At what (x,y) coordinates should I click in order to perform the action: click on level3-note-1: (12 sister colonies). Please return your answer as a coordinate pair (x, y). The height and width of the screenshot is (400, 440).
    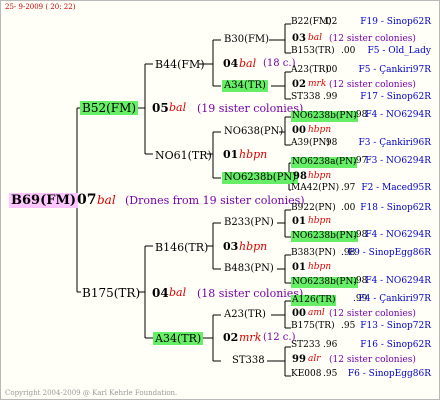
    Looking at the image, I should click on (372, 85).